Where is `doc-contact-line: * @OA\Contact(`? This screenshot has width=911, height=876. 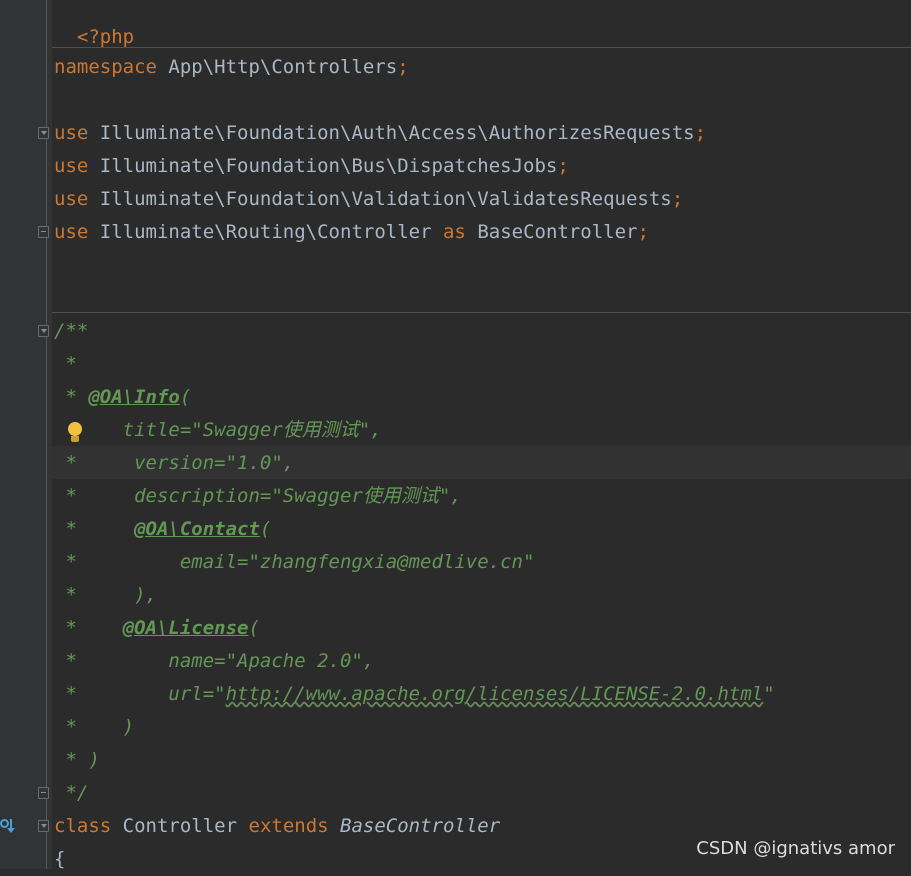
doc-contact-line: * @OA\Contact( is located at coordinates (162, 529).